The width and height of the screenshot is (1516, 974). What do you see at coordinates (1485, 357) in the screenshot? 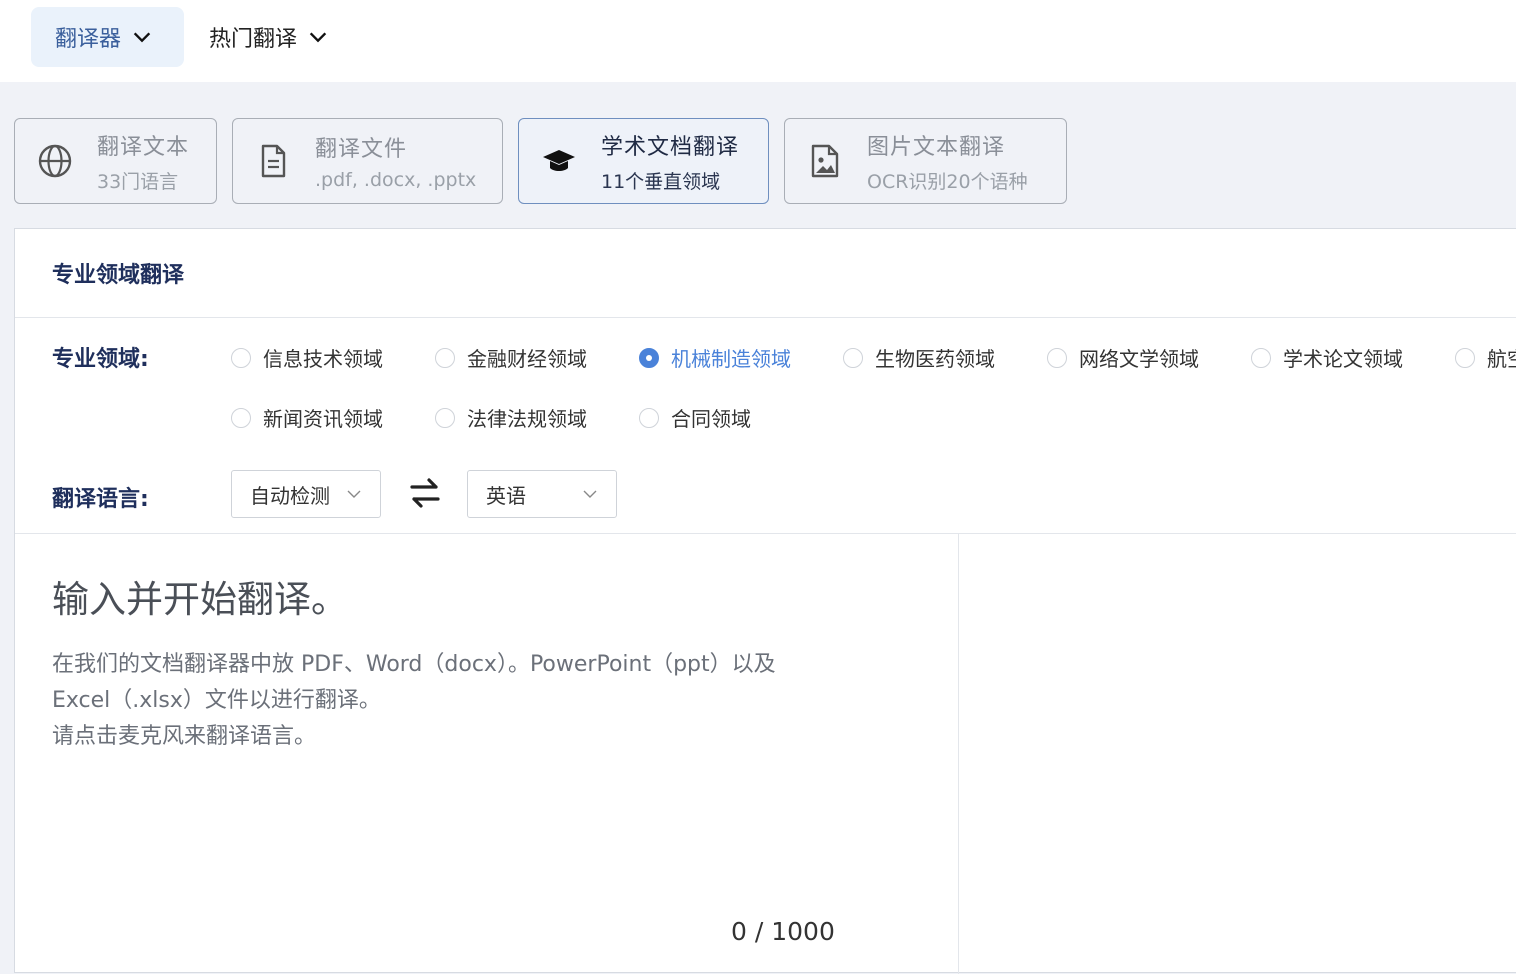
I see `radio-domain-aviation: 航空` at bounding box center [1485, 357].